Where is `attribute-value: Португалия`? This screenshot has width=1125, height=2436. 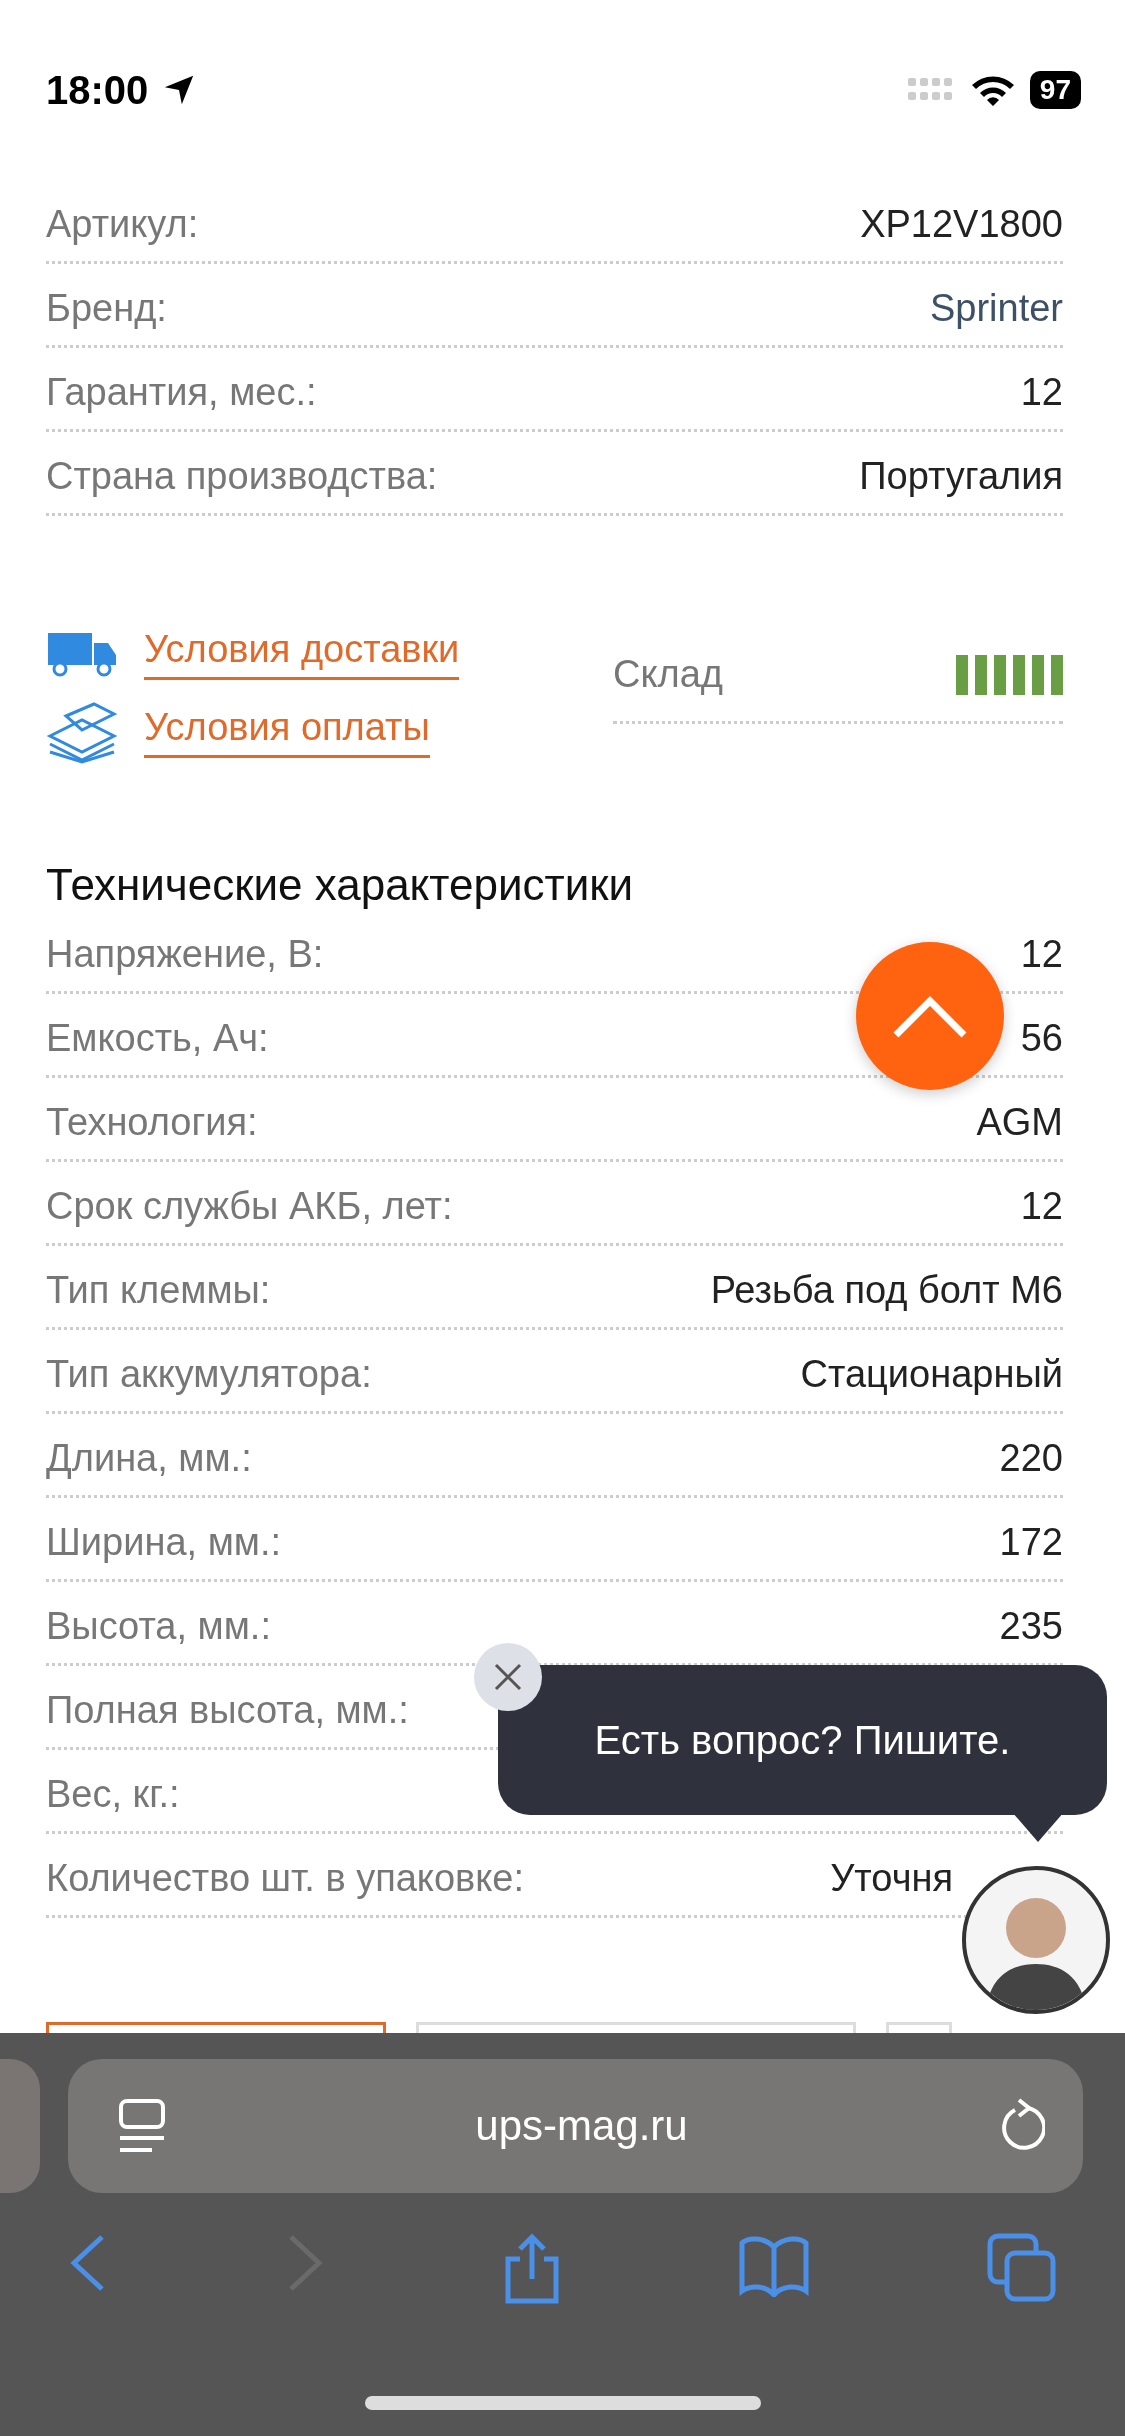 attribute-value: Португалия is located at coordinates (961, 476).